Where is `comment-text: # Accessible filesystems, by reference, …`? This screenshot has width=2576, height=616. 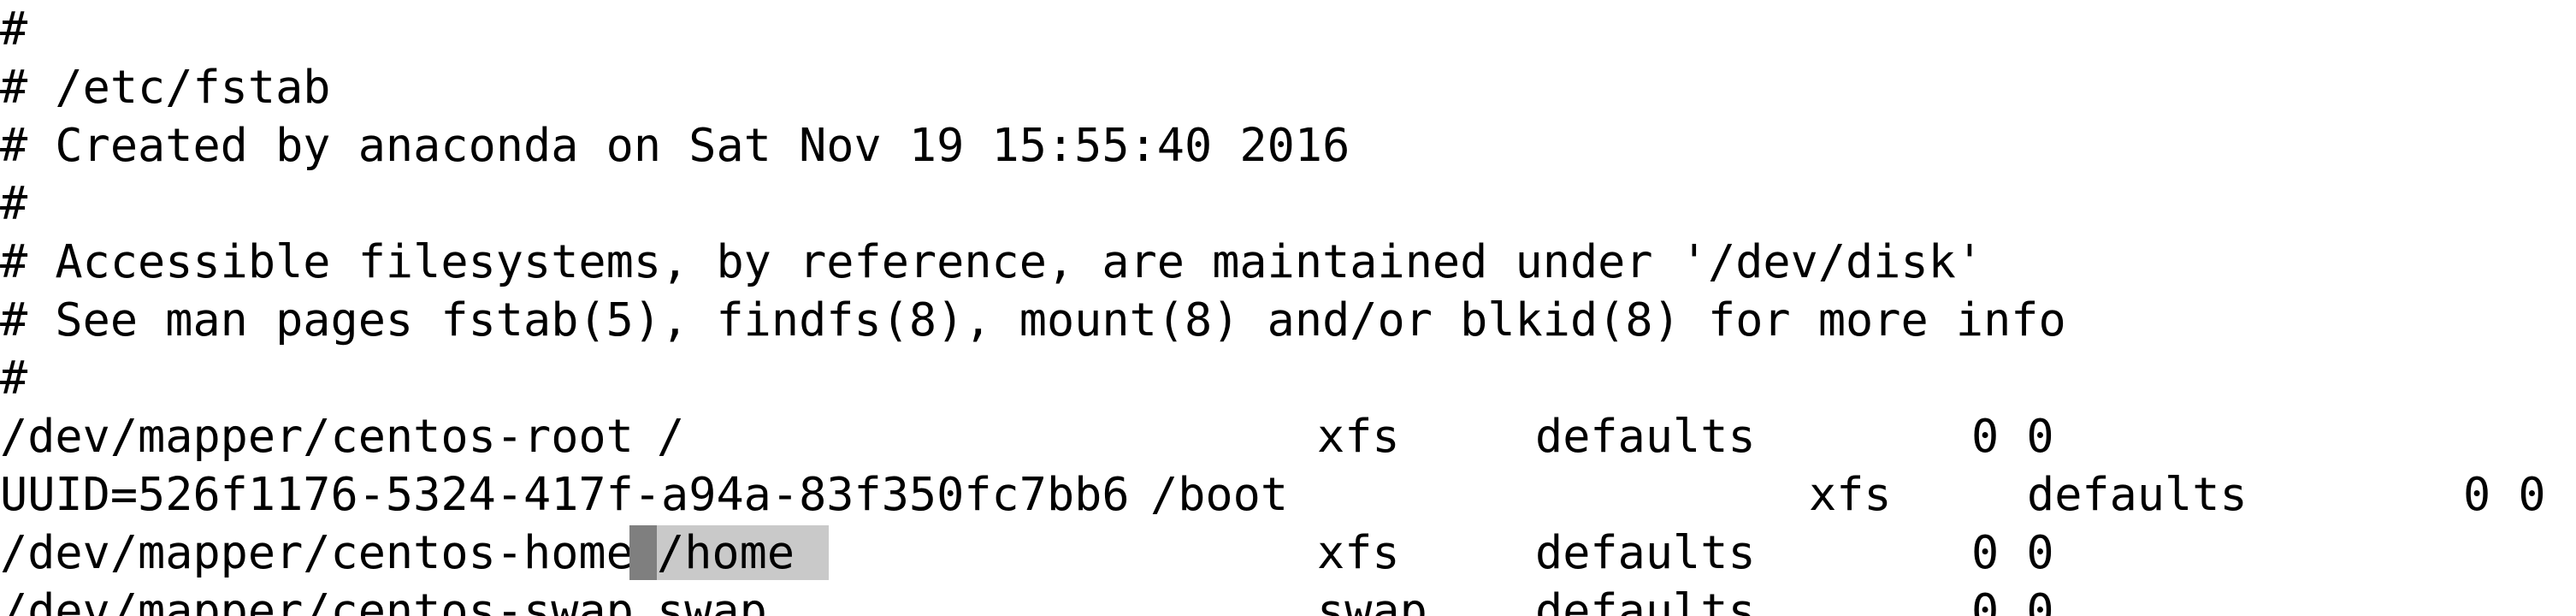
comment-text: # Accessible filesystems, by reference, … is located at coordinates (992, 261).